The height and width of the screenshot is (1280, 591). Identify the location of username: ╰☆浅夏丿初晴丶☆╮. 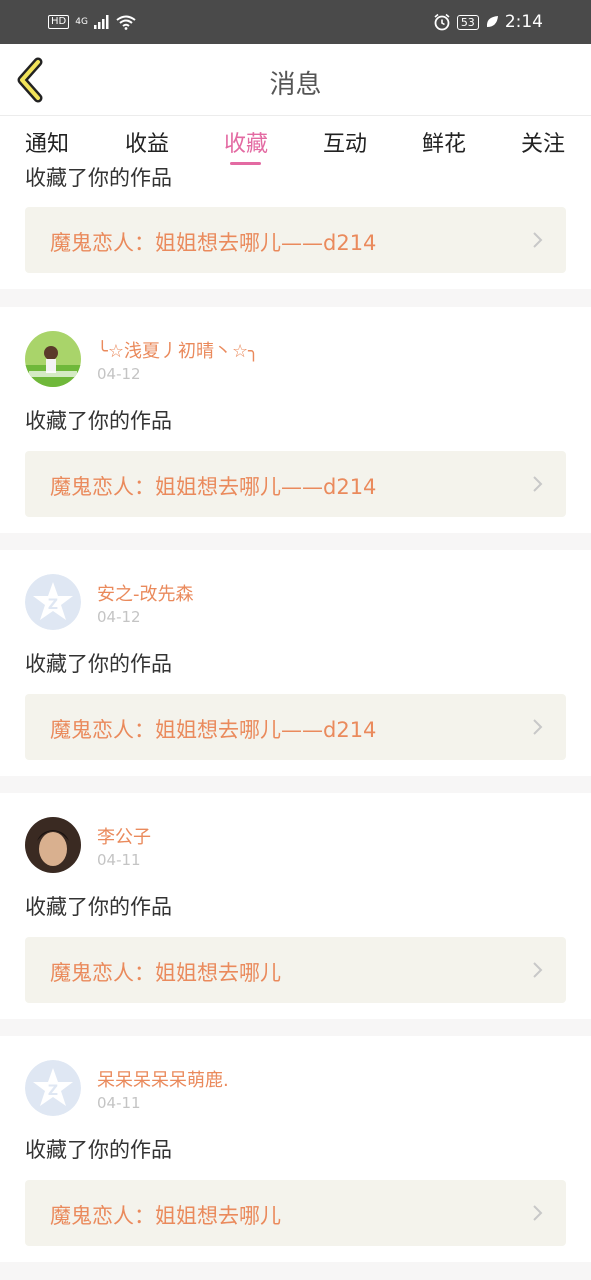
(178, 350).